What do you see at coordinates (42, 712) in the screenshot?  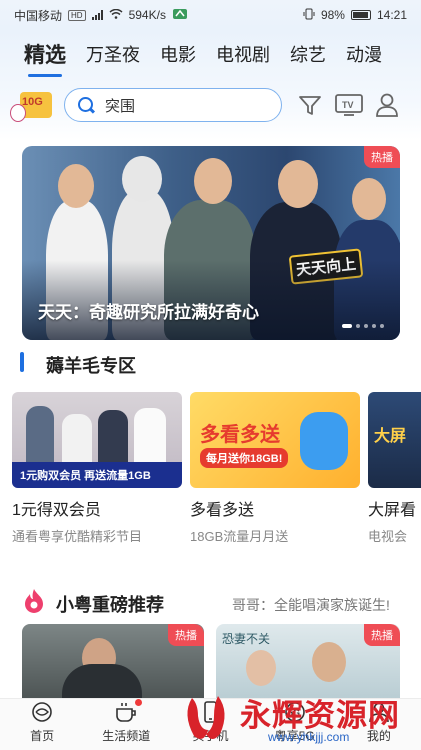 I see `home-icon` at bounding box center [42, 712].